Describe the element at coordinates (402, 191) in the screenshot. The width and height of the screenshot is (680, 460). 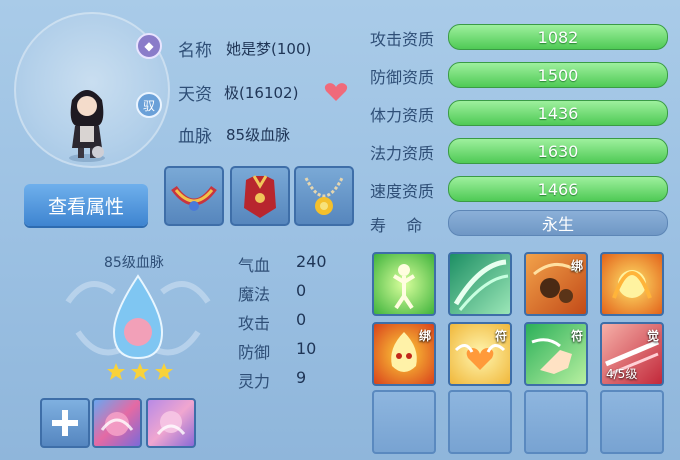
I see `speed-aptitude-label: 速度资质` at that location.